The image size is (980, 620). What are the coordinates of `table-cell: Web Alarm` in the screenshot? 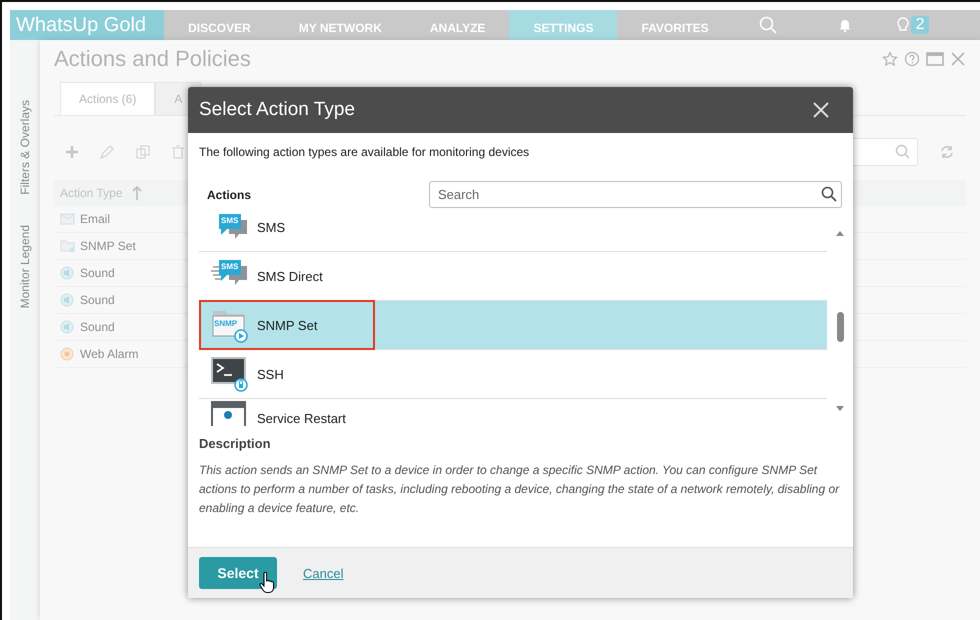 It's located at (109, 354).